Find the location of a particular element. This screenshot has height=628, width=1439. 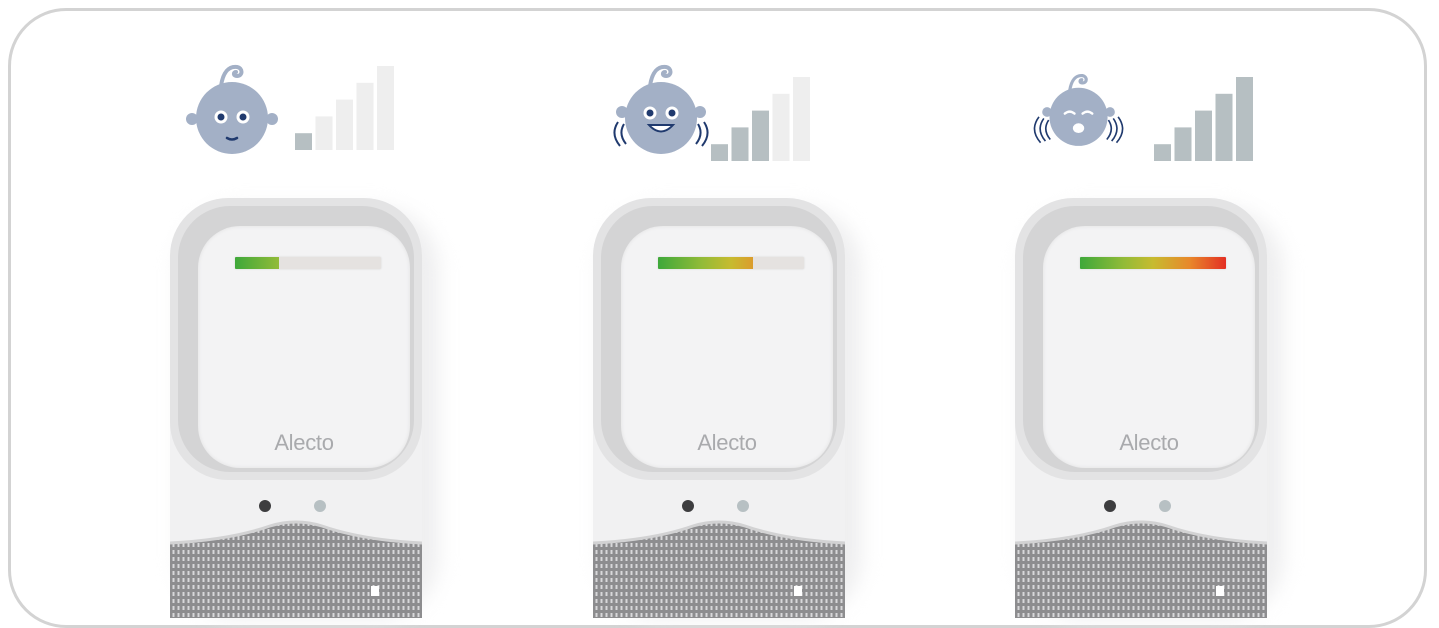

baby-babbling-icon is located at coordinates (661, 109).